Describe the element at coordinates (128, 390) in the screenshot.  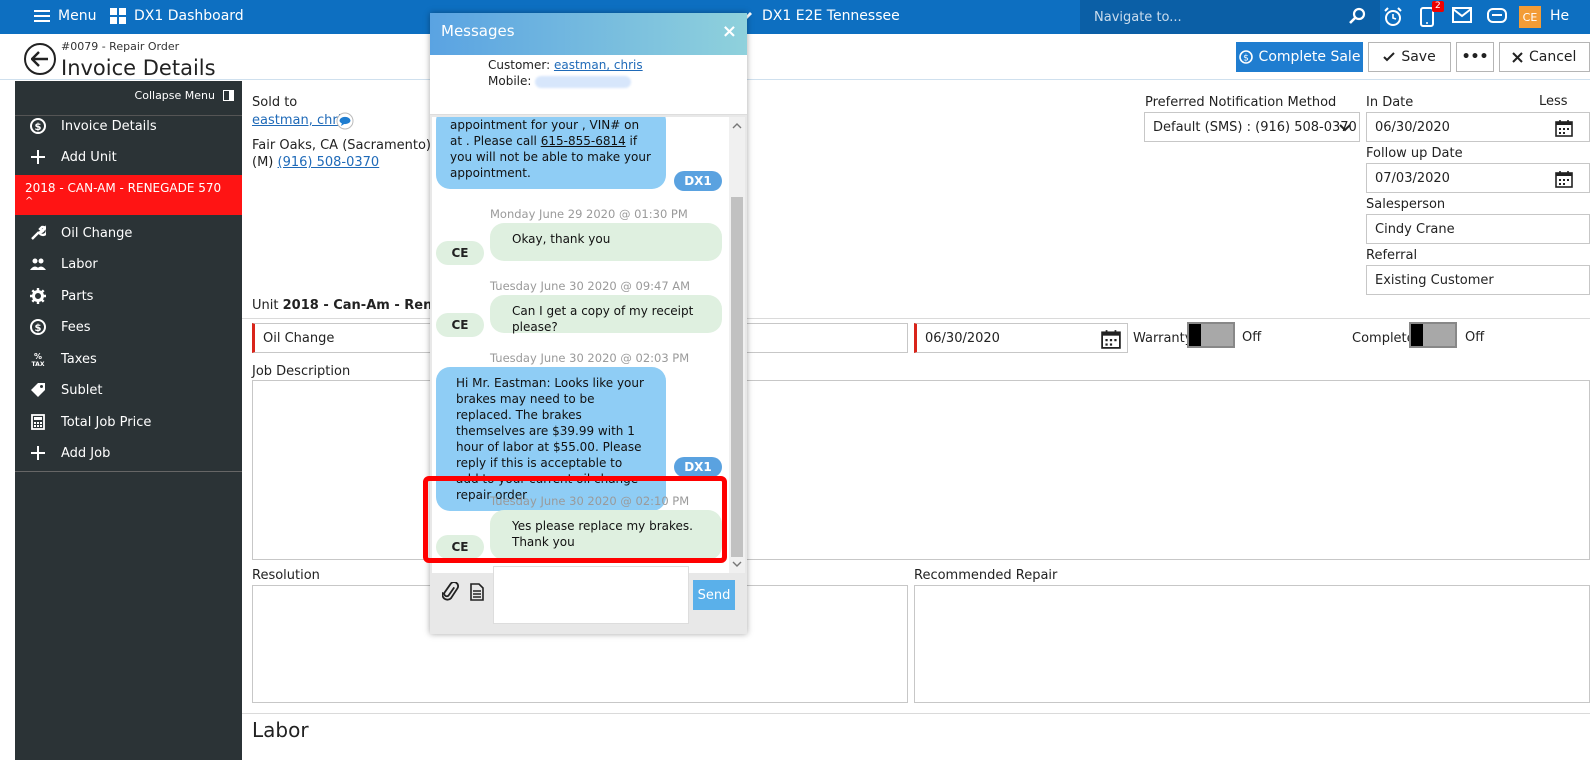
I see `sidebar-item-sublet: Sublet` at that location.